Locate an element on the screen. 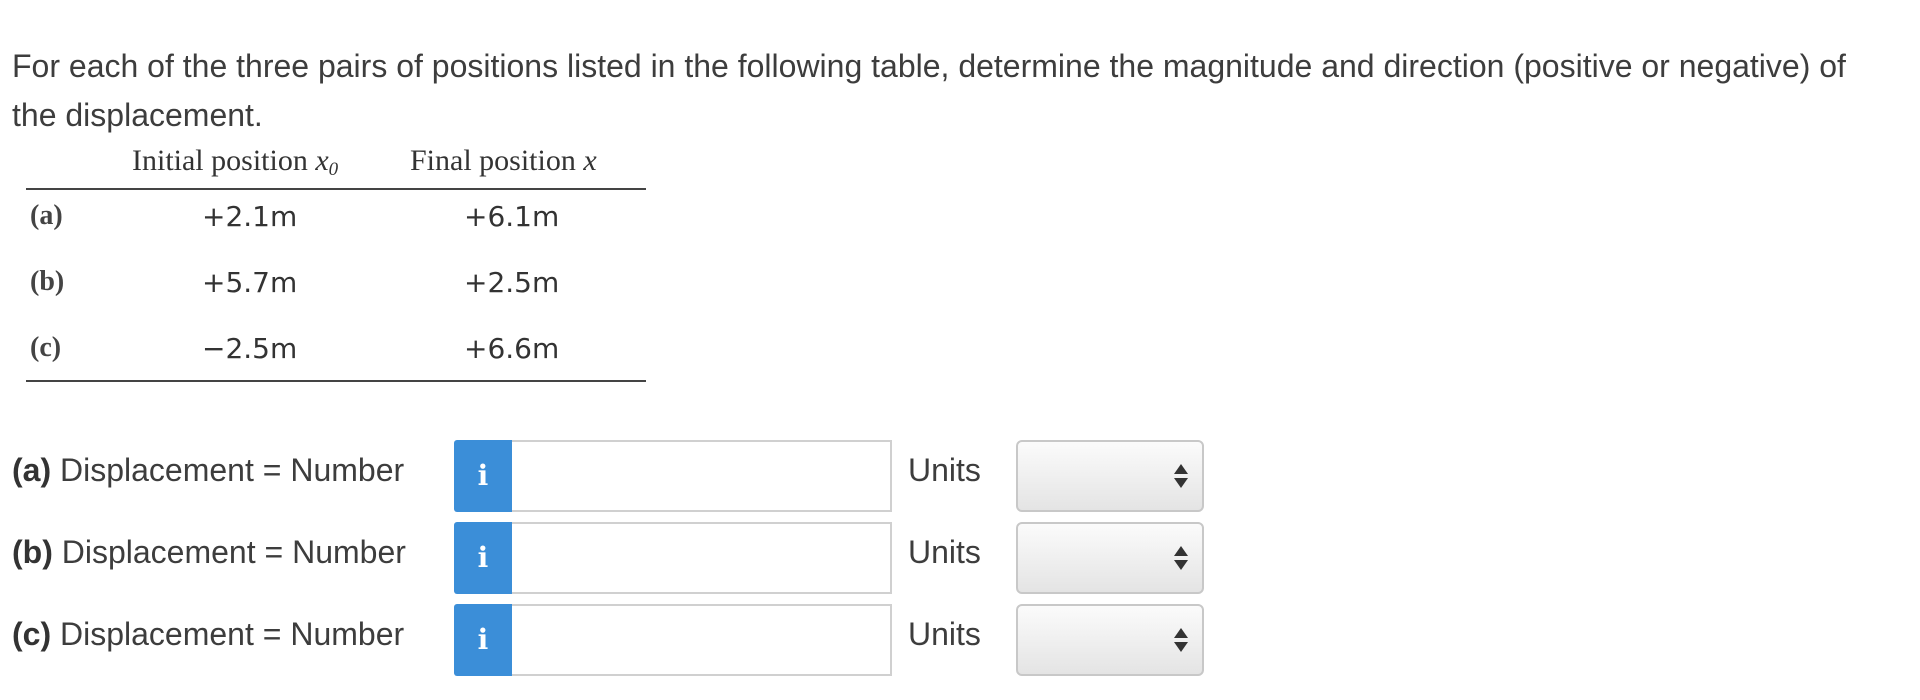  displacement-input-c is located at coordinates (702, 640).